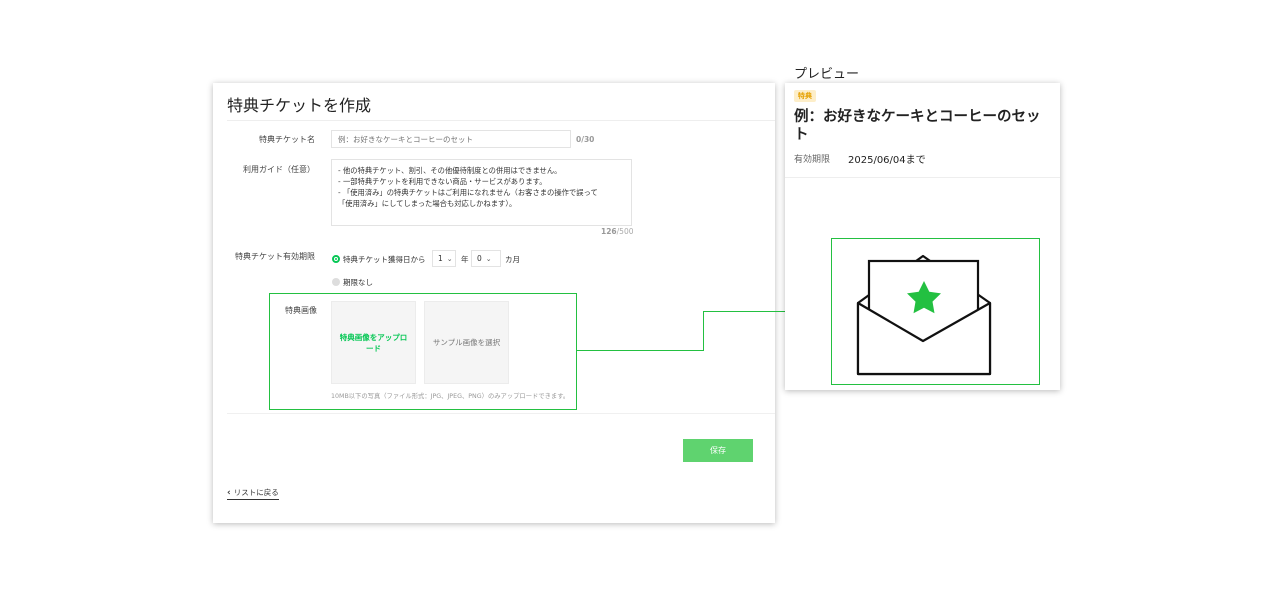  I want to click on guide-line: - 一部特典チケットを利用できない商品・サービスがあります。, so click(442, 181).